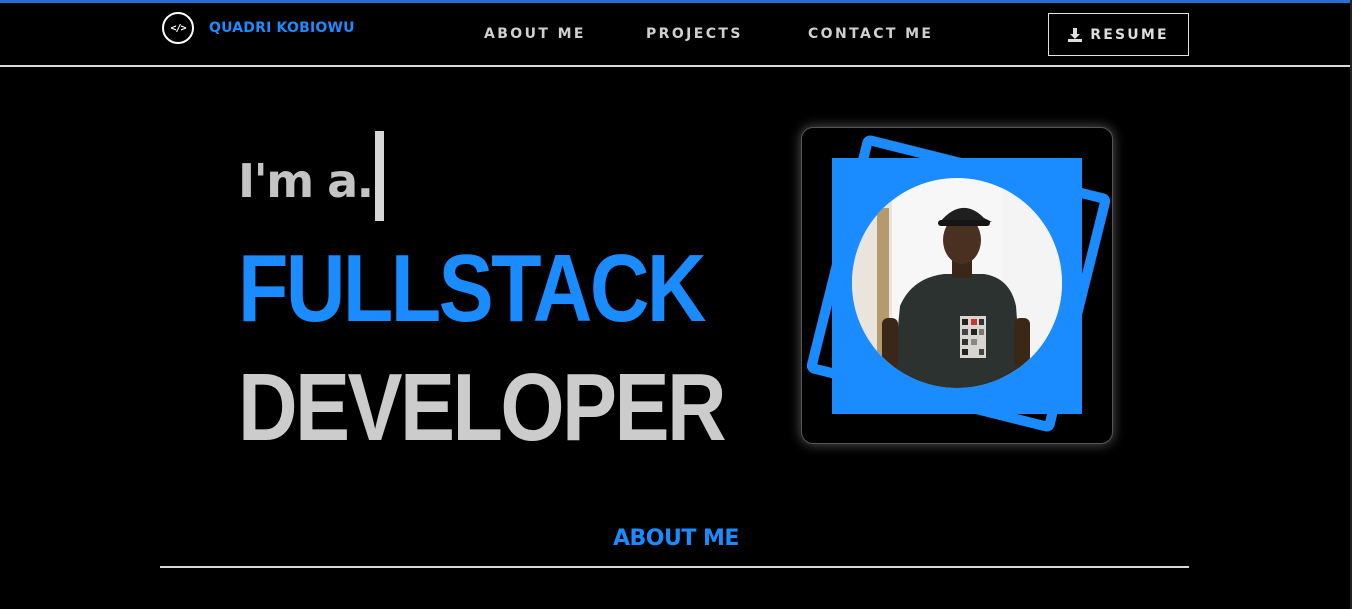 The image size is (1352, 609). Describe the element at coordinates (674, 567) in the screenshot. I see `section-divider` at that location.